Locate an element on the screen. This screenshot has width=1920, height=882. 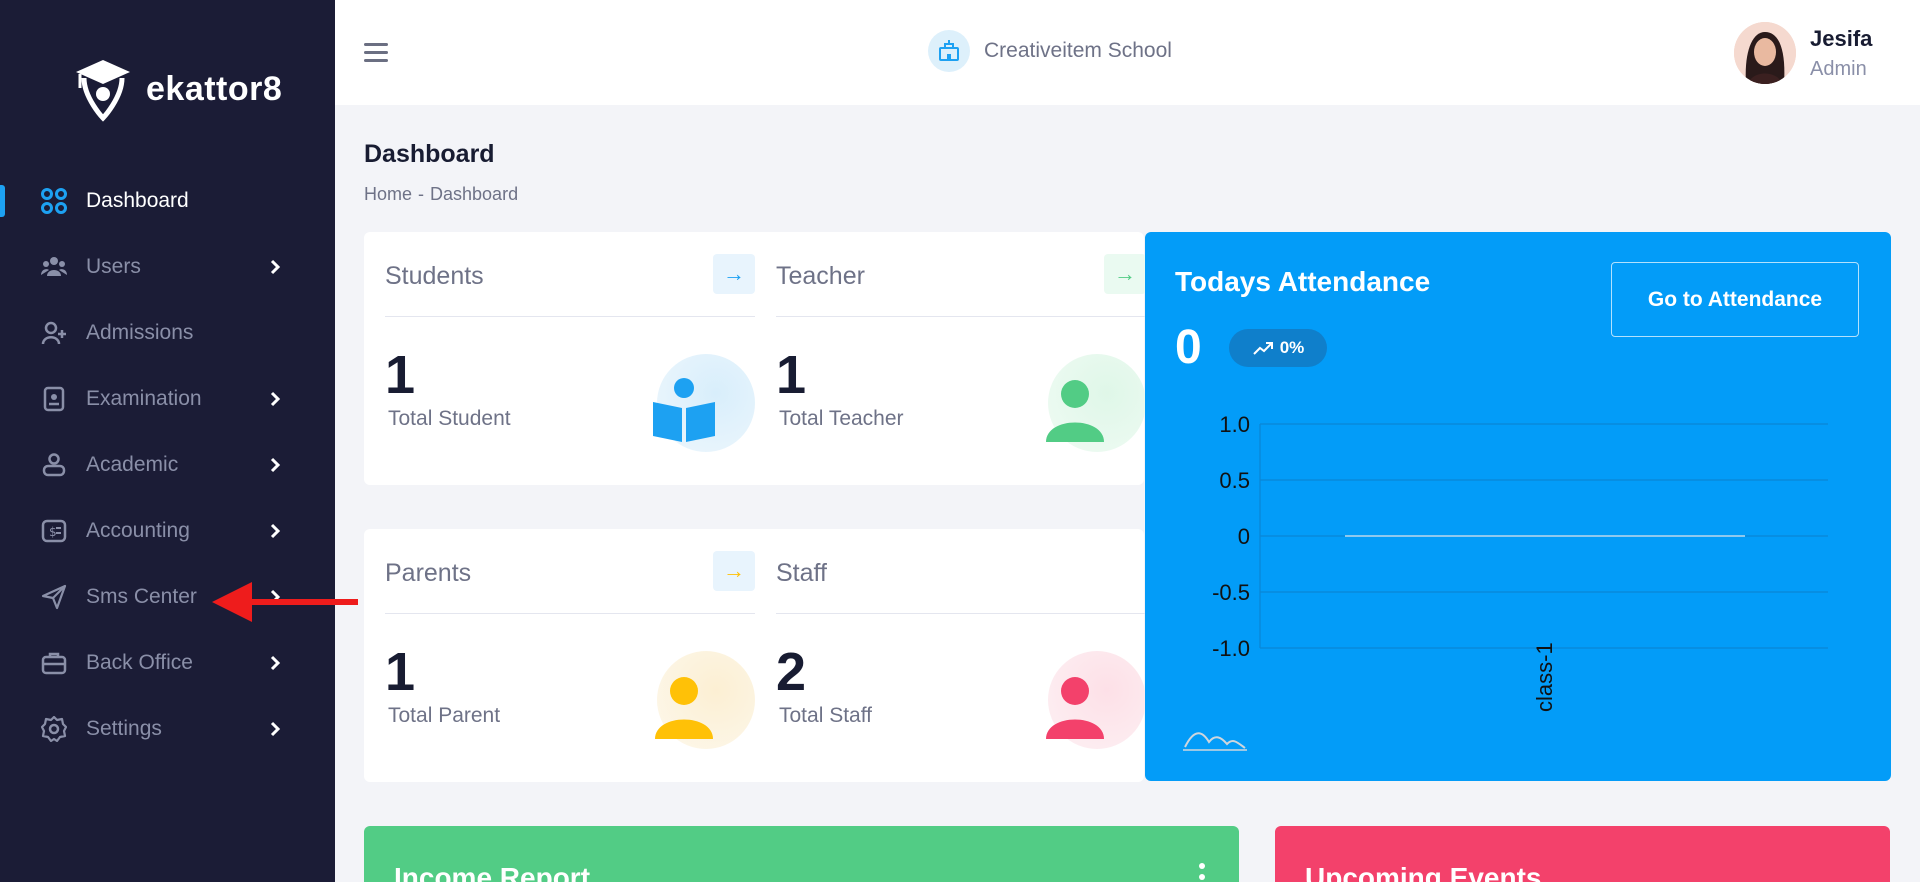
sidebar-item-label: Back Office is located at coordinates (139, 662).